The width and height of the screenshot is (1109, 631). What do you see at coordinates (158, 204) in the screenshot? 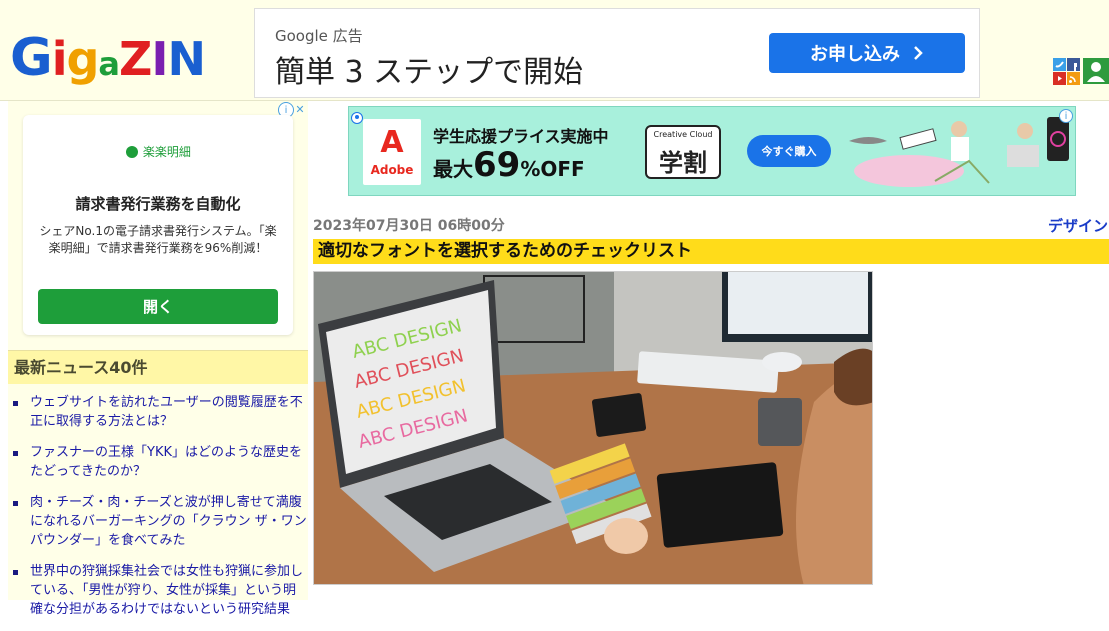
I see `ad-title: 請求書発行業務を自動化` at bounding box center [158, 204].